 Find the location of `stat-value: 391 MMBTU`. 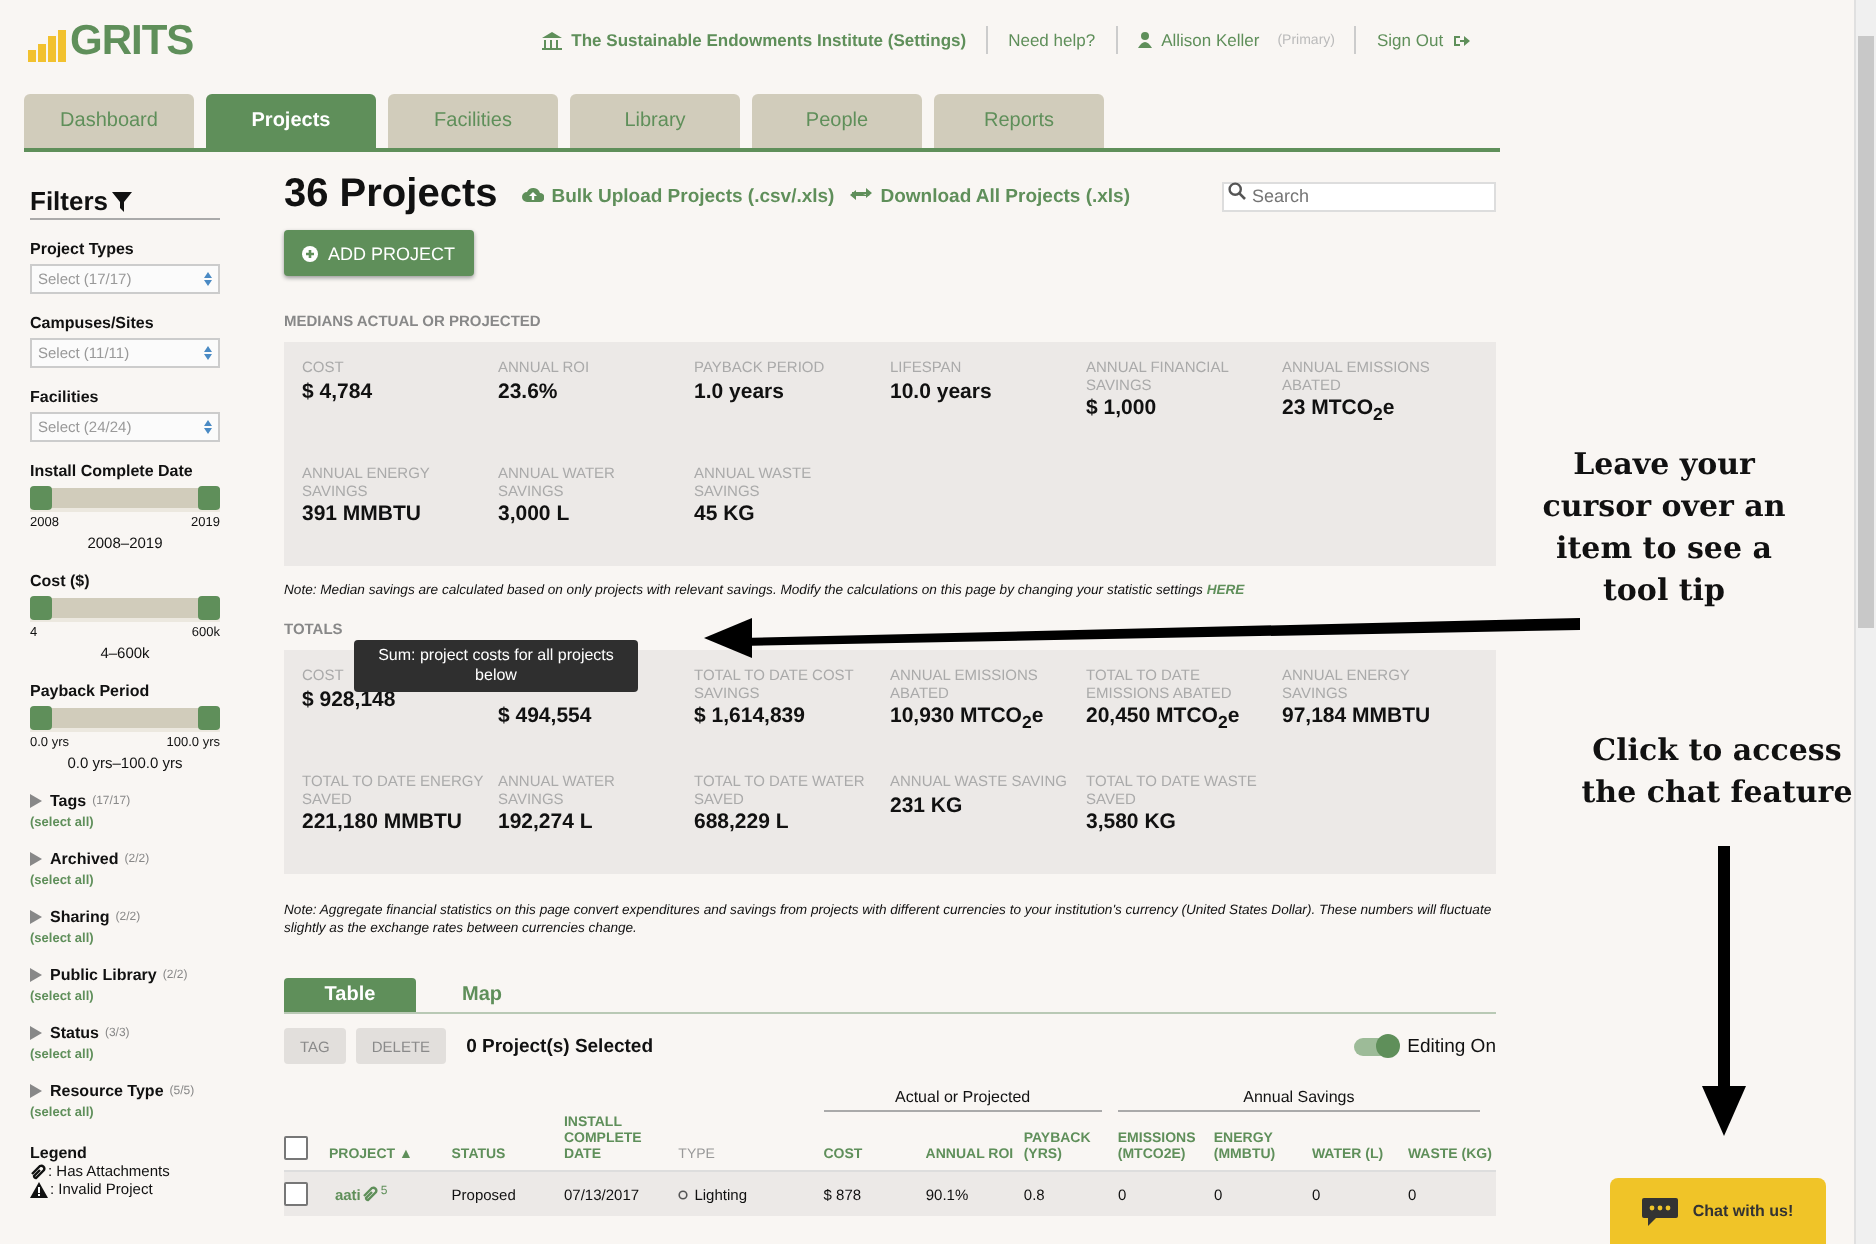

stat-value: 391 MMBTU is located at coordinates (363, 514).